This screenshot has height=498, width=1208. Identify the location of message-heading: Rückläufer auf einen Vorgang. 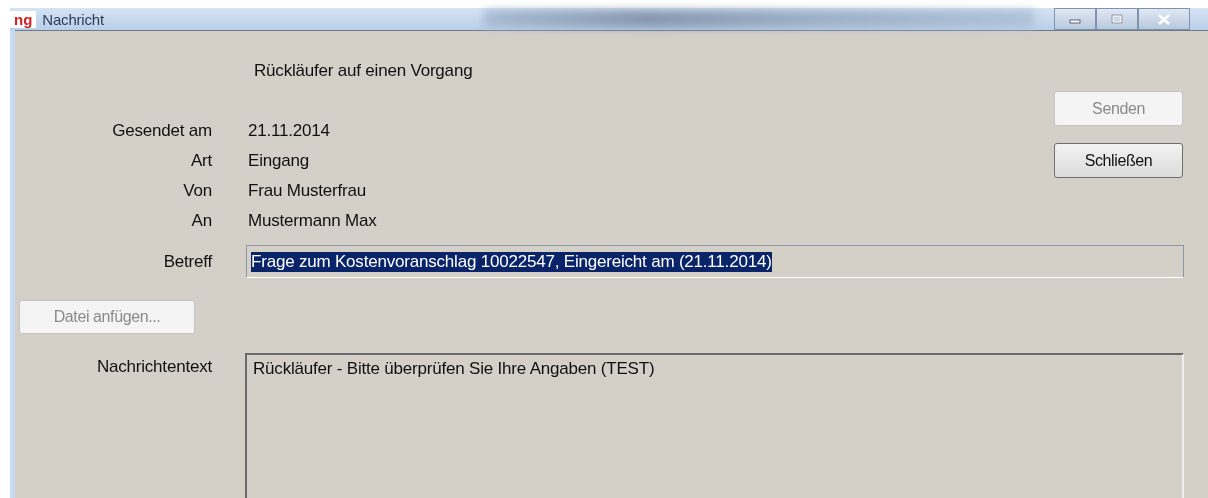
(364, 71).